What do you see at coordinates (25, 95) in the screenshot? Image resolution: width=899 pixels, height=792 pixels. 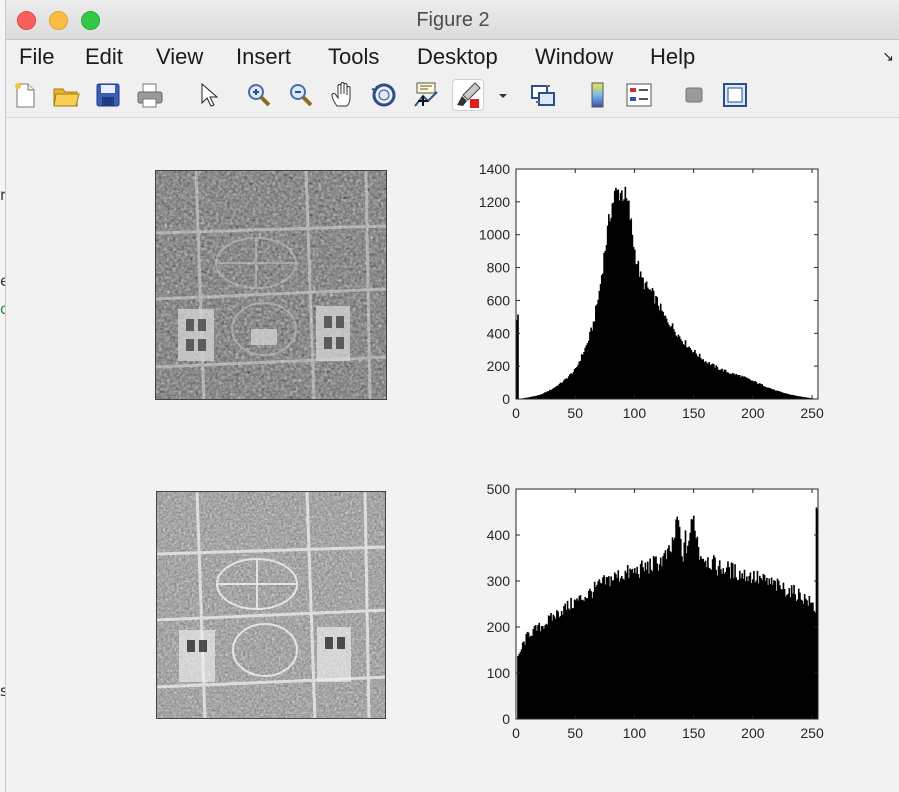 I see `new-figure-icon` at bounding box center [25, 95].